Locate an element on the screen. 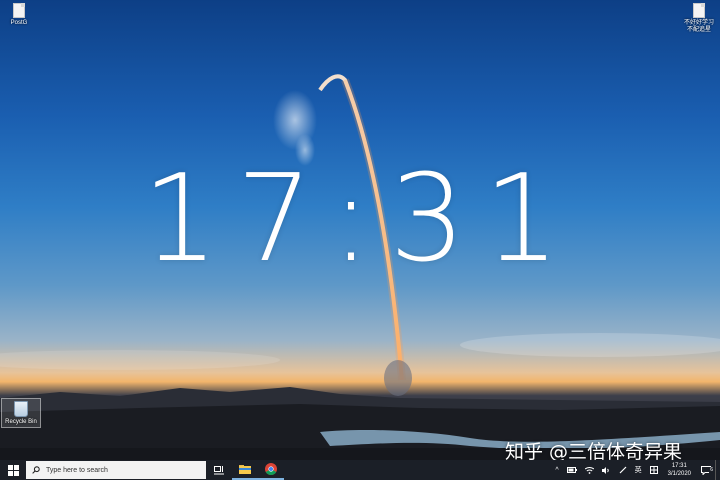 The width and height of the screenshot is (720, 480). desktop-icon-recycle-bin: Recycle Bin is located at coordinates (21, 413).